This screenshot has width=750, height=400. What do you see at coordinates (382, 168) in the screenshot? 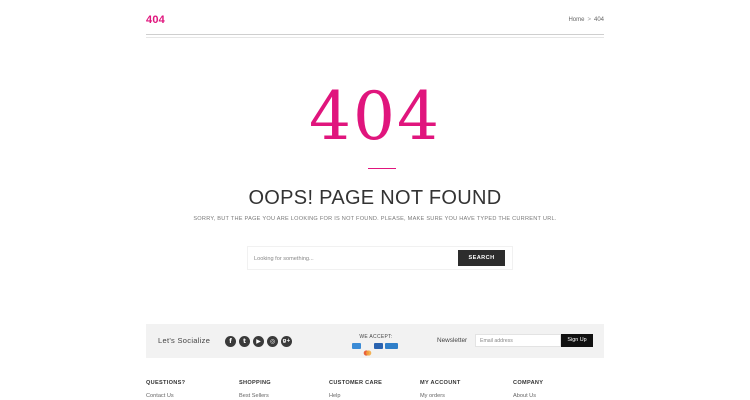
I see `accent-divider` at bounding box center [382, 168].